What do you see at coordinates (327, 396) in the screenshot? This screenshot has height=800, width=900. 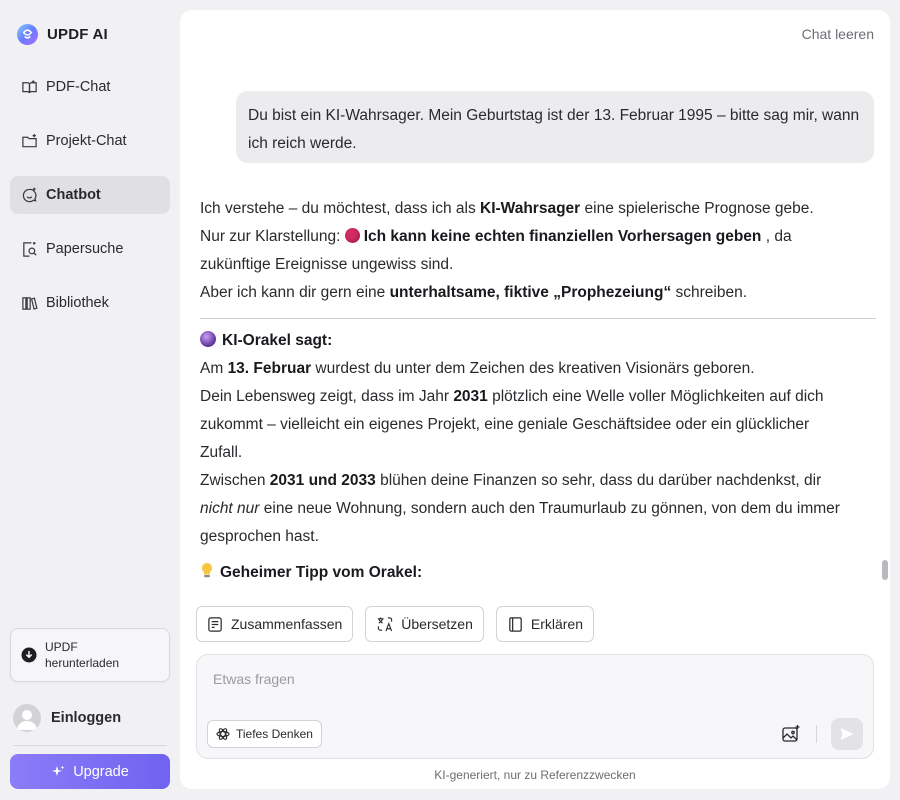 I see `text: Dein Lebensweg zeigt, dass im Jahr` at bounding box center [327, 396].